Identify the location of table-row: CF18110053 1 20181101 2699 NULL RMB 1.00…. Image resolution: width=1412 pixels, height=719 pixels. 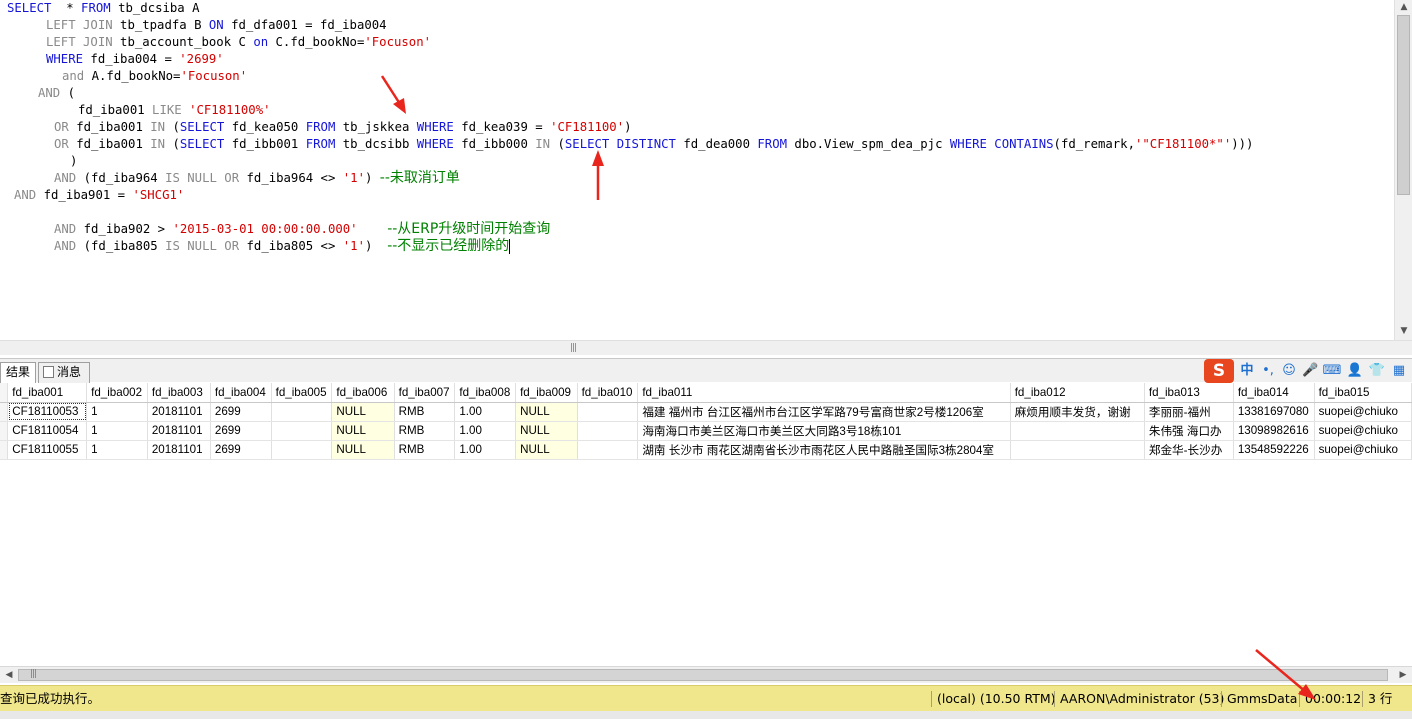
(706, 412).